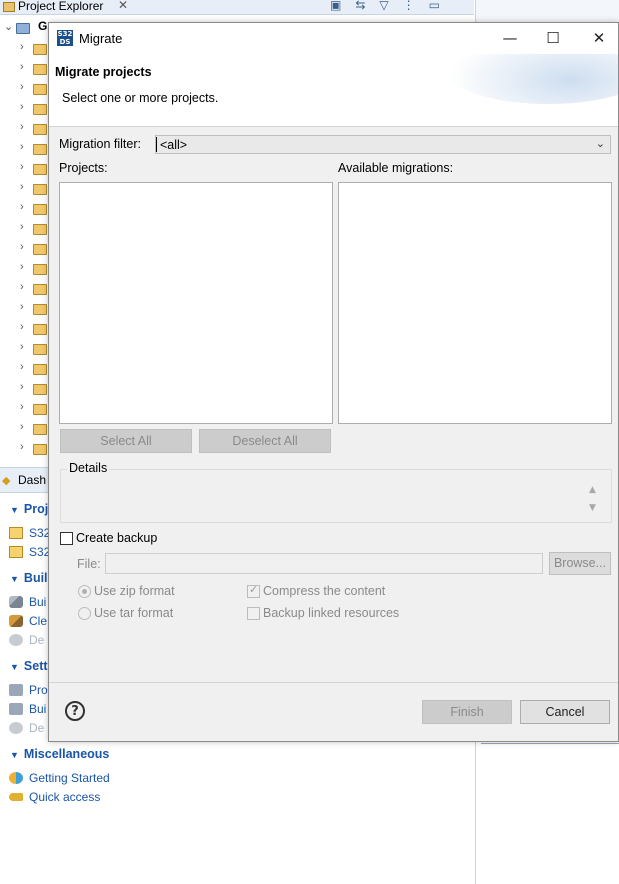  I want to click on dashboard-item: Cle, so click(28, 622).